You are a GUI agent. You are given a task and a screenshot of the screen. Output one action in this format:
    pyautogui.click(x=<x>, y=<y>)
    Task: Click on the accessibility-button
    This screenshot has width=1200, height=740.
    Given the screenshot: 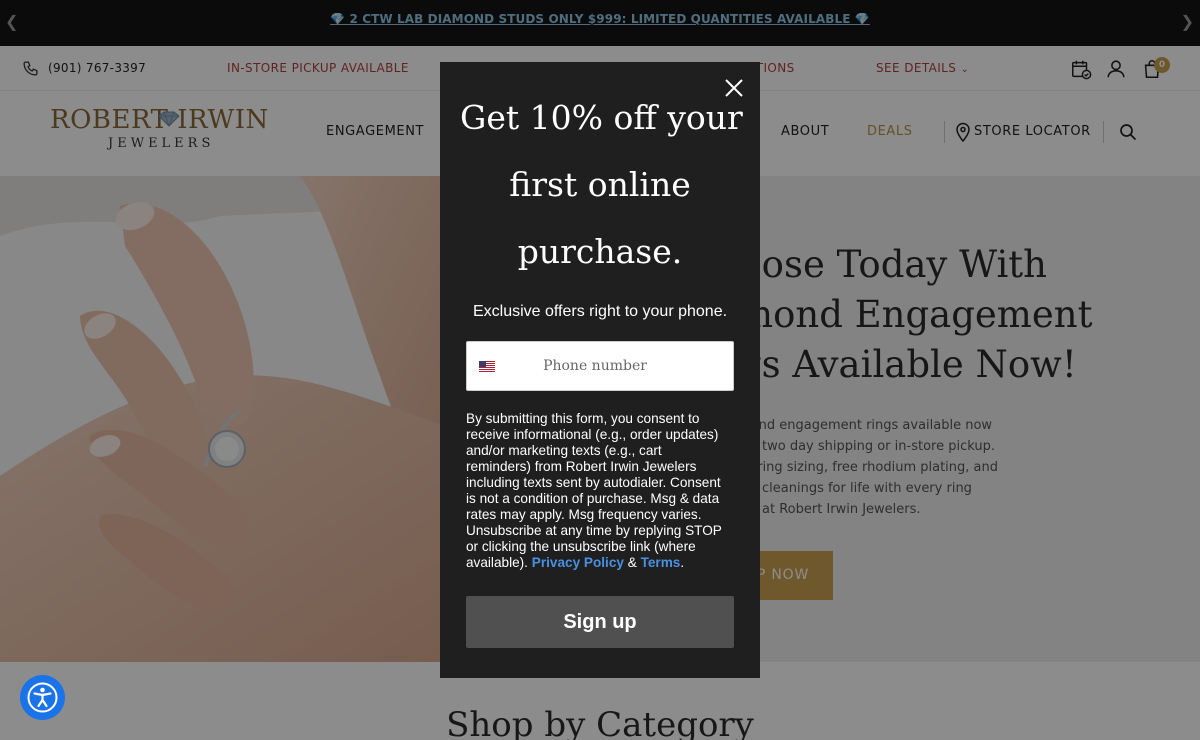 What is the action you would take?
    pyautogui.click(x=42, y=697)
    